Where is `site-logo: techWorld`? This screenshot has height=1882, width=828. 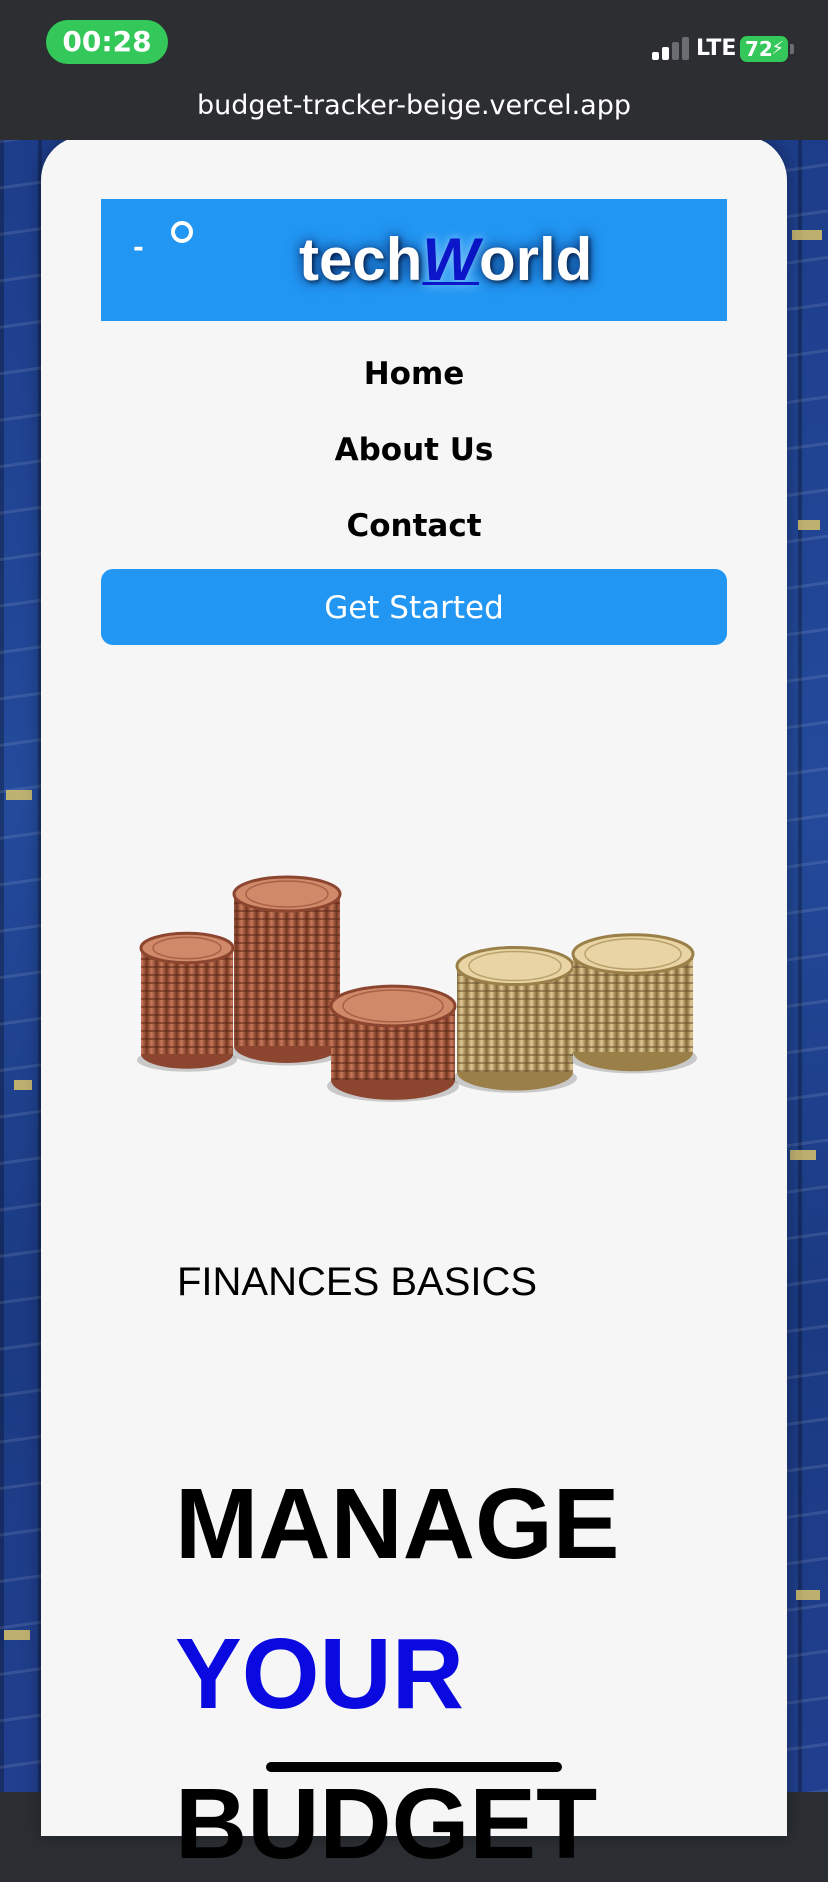 site-logo: techWorld is located at coordinates (445, 260).